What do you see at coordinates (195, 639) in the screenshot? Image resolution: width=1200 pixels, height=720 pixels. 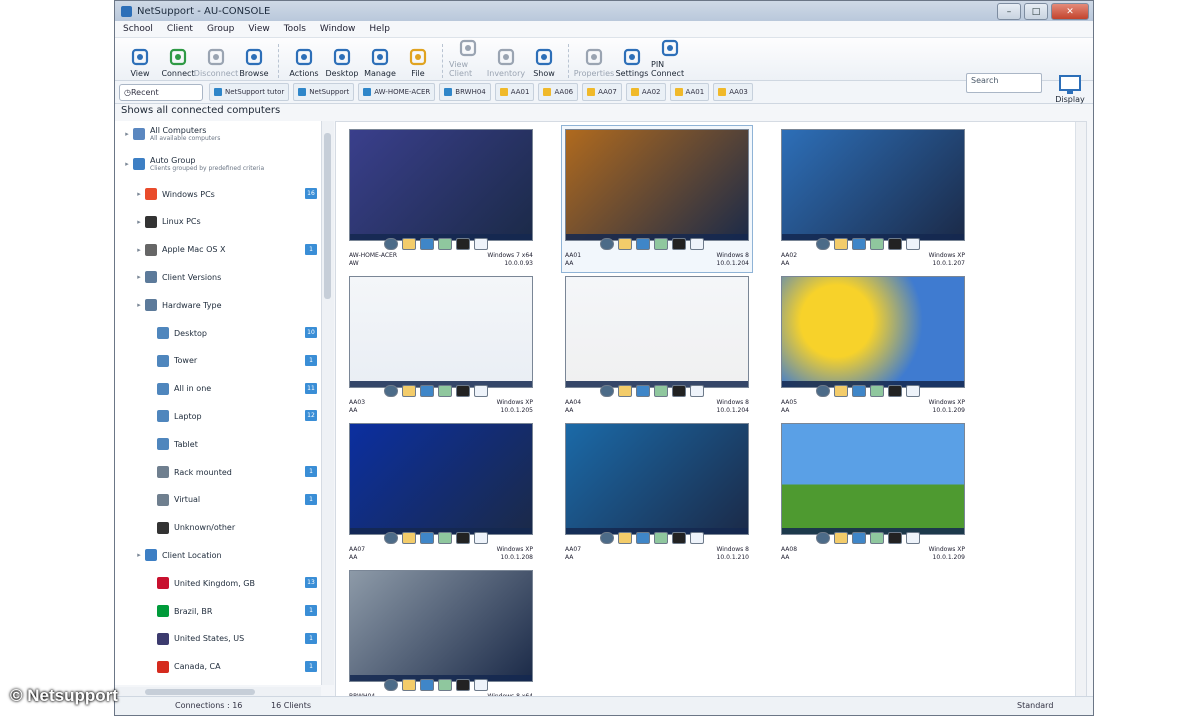 I see `tree-item-united-states-us: United States, US` at bounding box center [195, 639].